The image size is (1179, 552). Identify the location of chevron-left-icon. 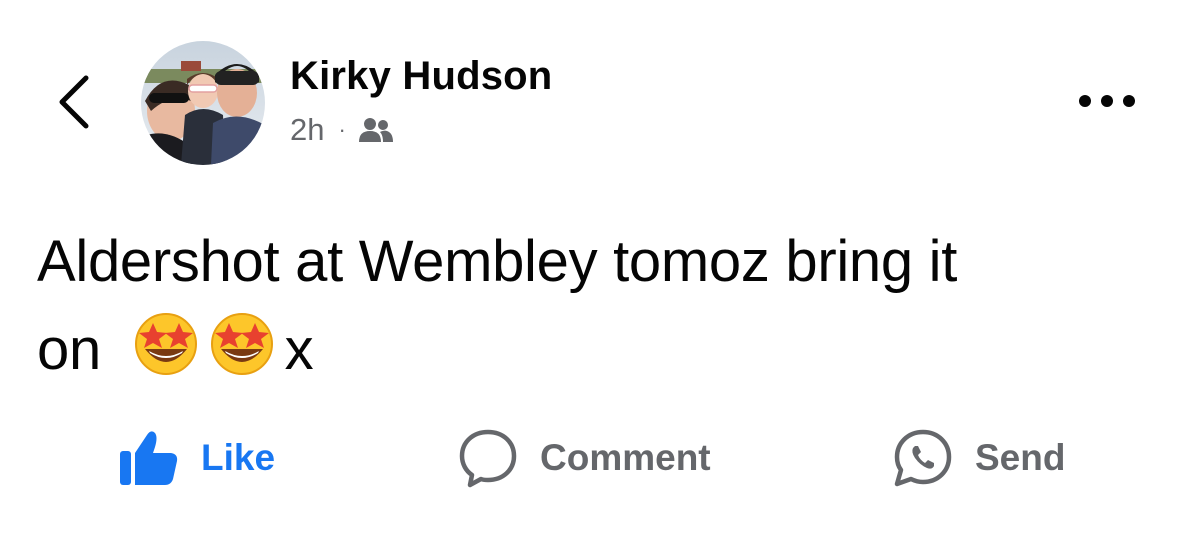
(74, 102).